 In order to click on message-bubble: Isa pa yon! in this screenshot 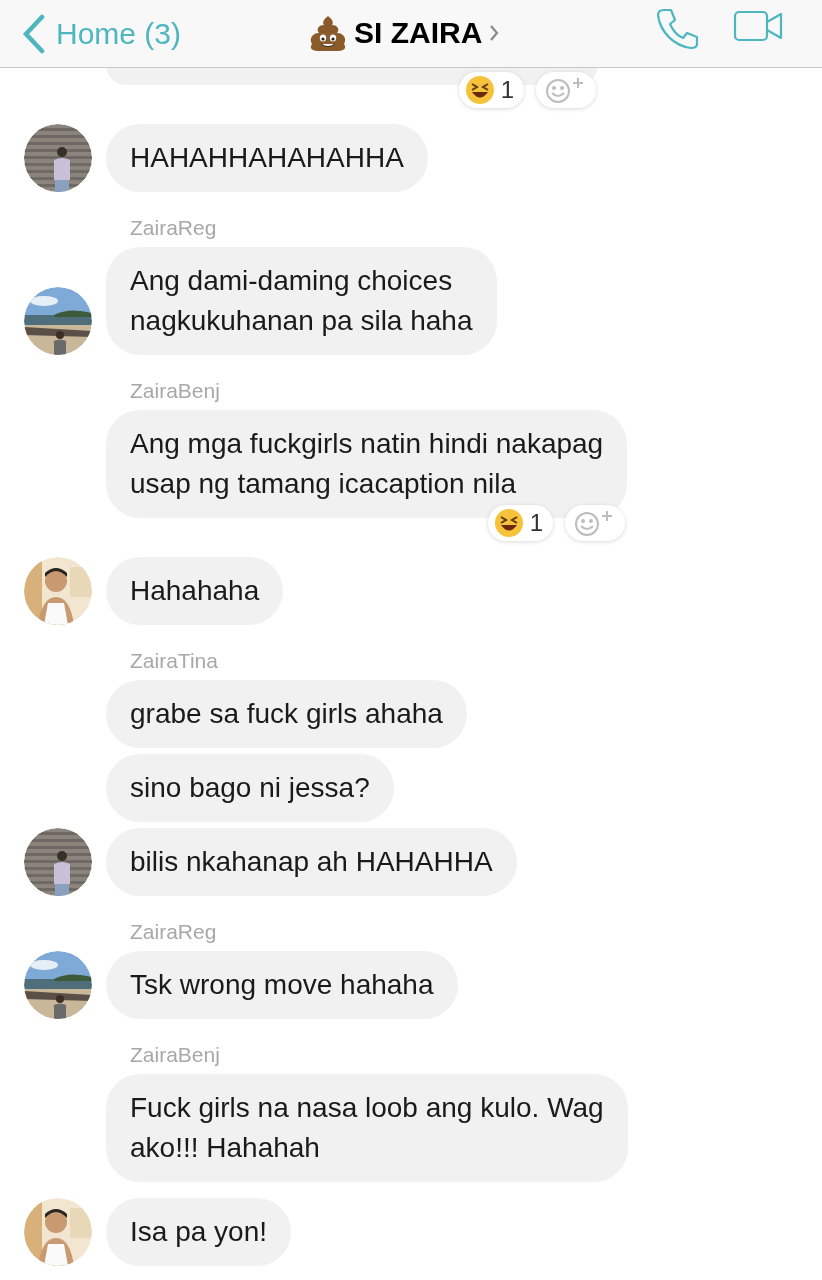, I will do `click(198, 1232)`.